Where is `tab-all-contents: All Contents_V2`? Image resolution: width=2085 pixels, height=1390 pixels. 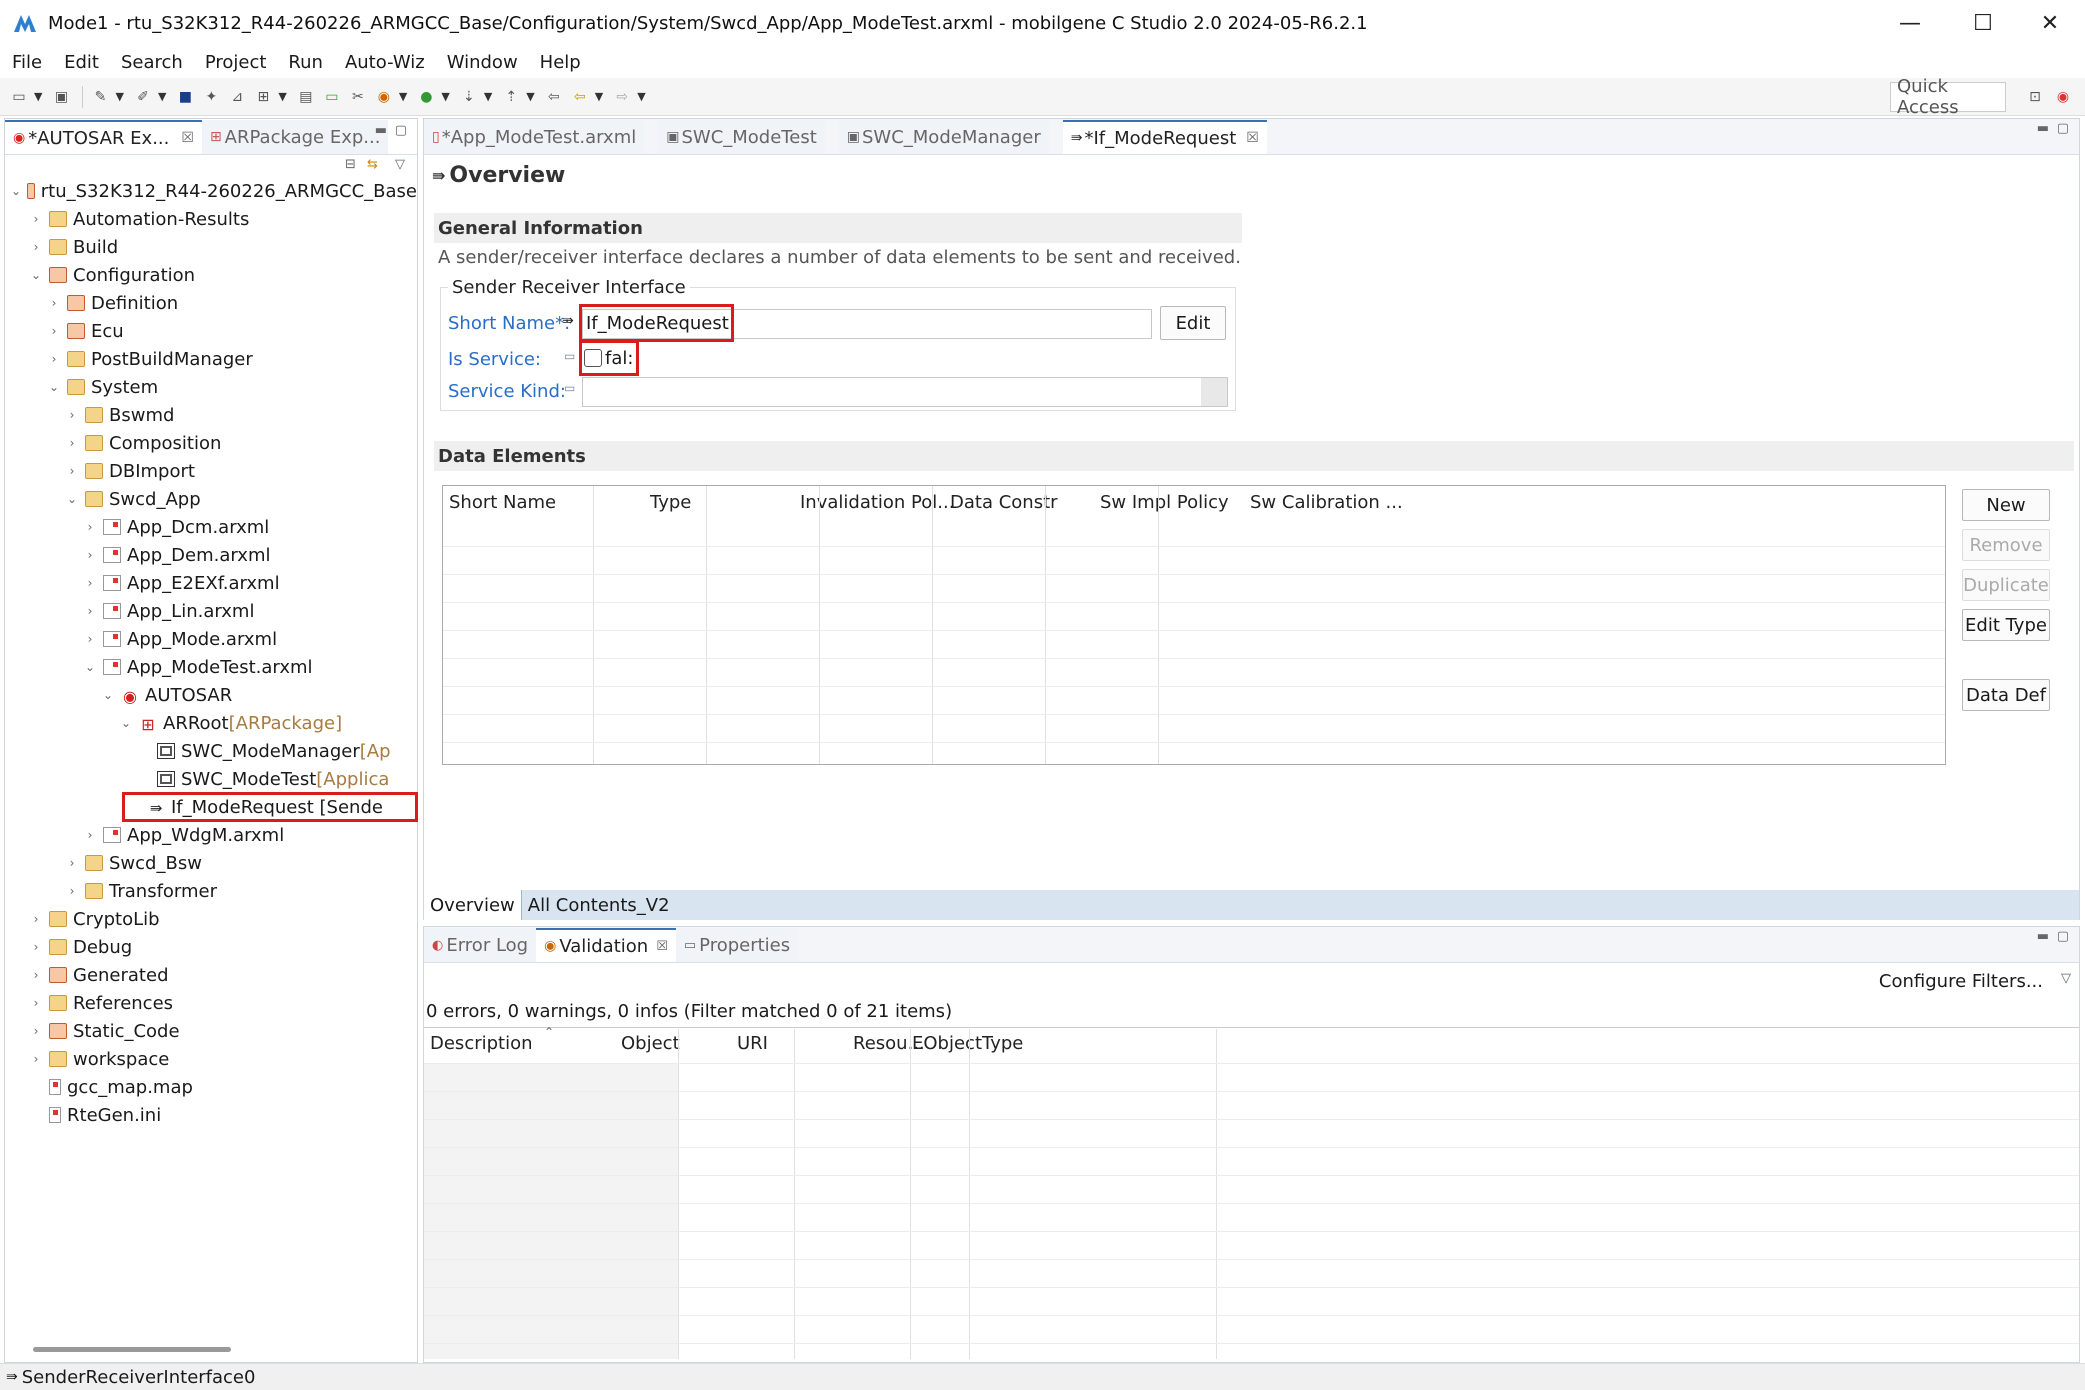
tab-all-contents: All Contents_V2 is located at coordinates (599, 905).